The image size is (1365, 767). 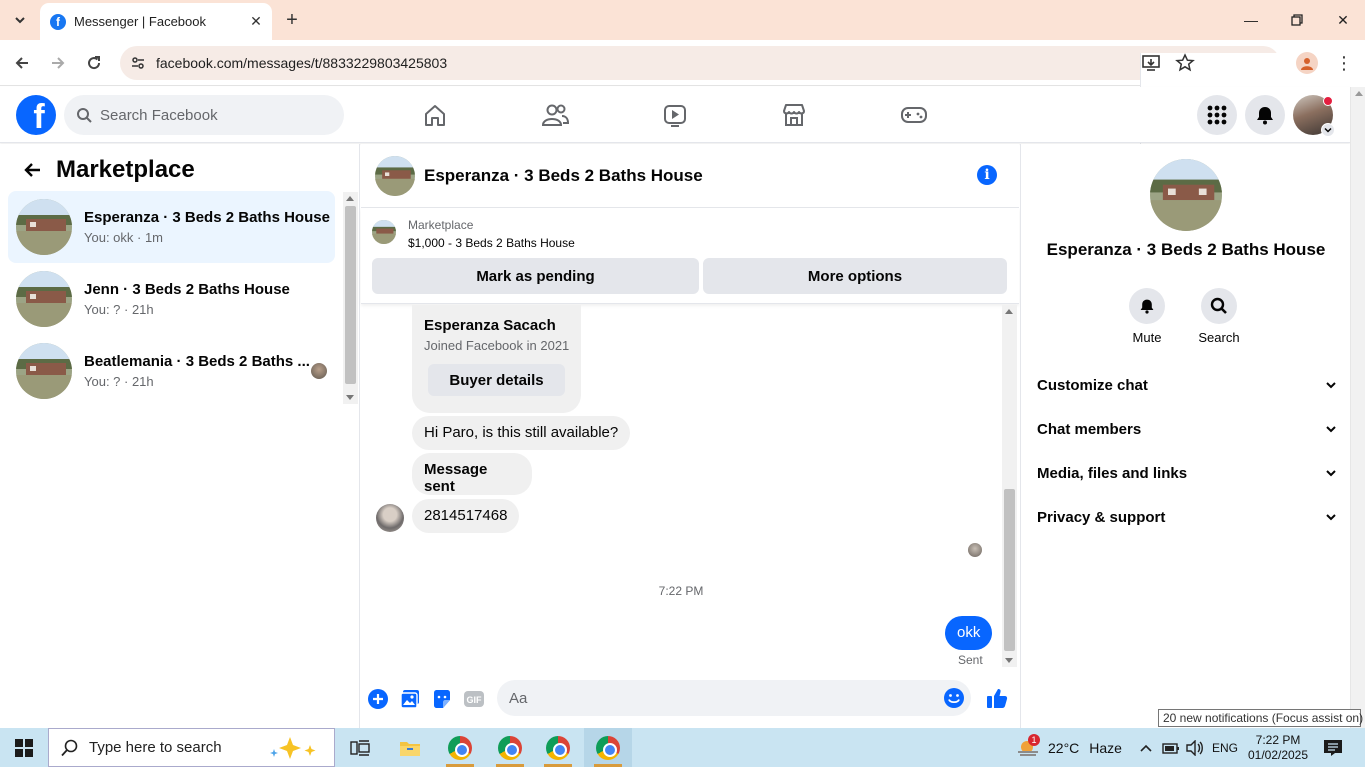 What do you see at coordinates (1357, 407) in the screenshot?
I see `page-scrollbar` at bounding box center [1357, 407].